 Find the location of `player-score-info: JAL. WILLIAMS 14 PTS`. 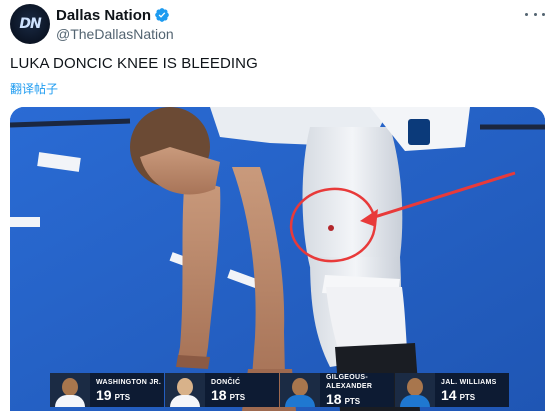

player-score-info: JAL. WILLIAMS 14 PTS is located at coordinates (472, 390).